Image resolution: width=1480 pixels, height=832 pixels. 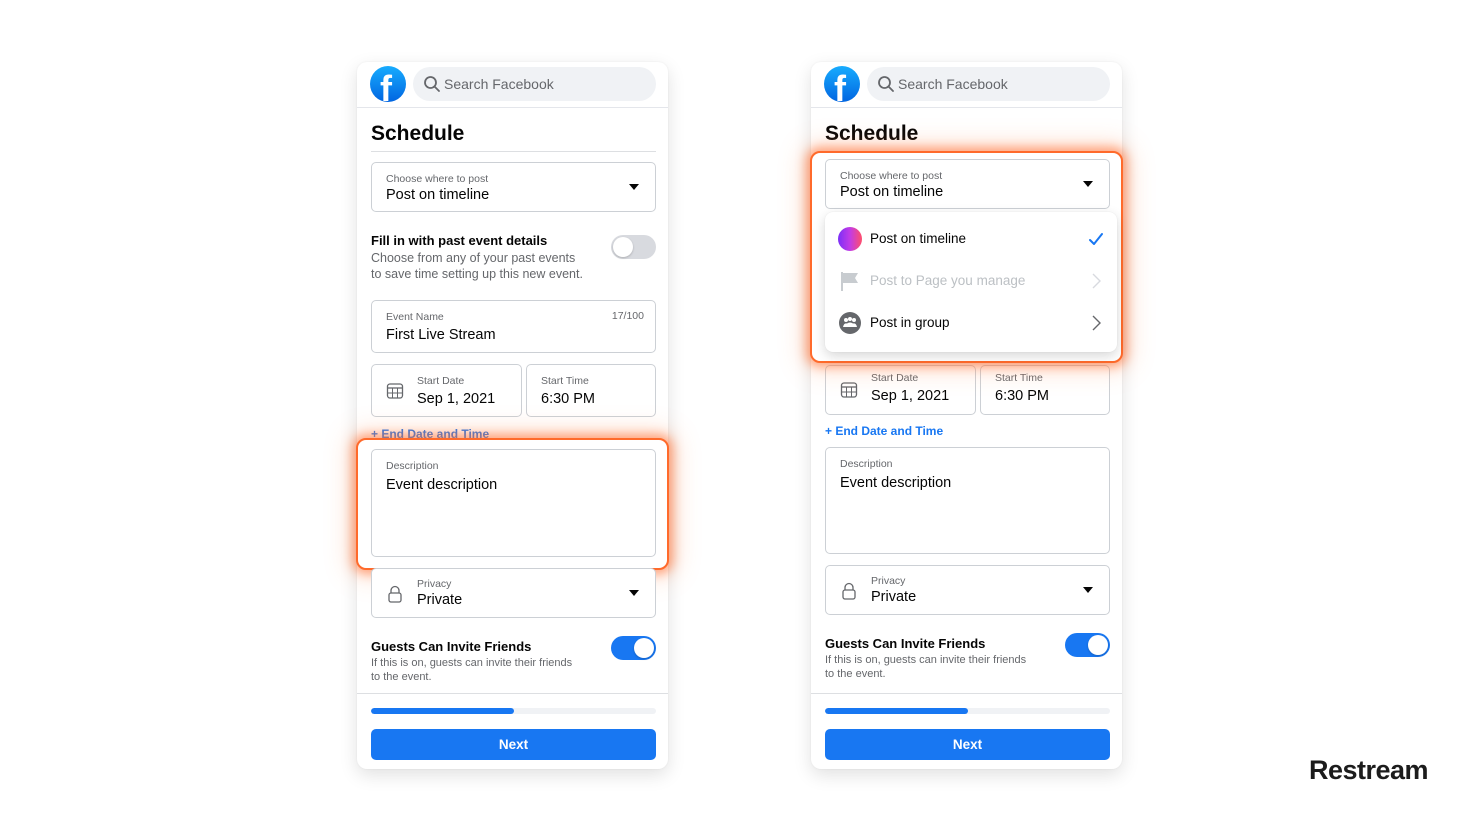 What do you see at coordinates (850, 239) in the screenshot?
I see `profile-gradient-icon` at bounding box center [850, 239].